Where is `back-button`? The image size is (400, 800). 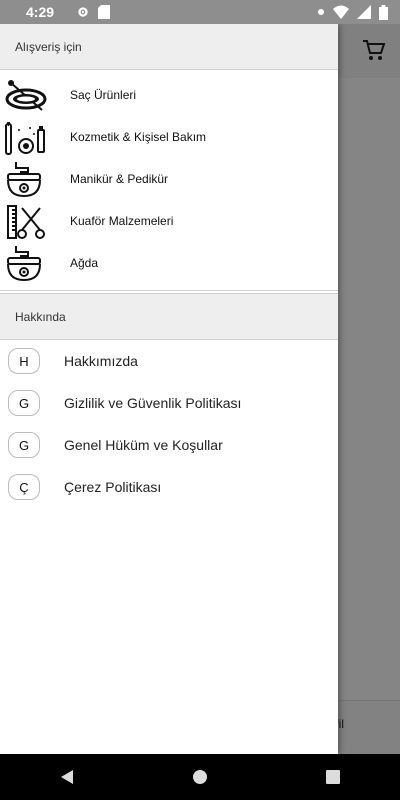 back-button is located at coordinates (67, 777).